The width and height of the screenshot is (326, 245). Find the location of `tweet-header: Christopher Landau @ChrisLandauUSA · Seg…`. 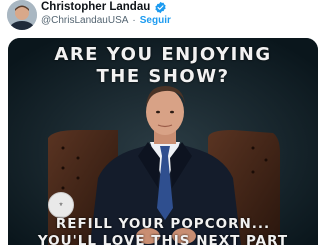

tweet-header: Christopher Landau @ChrisLandauUSA · Seg… is located at coordinates (163, 18).